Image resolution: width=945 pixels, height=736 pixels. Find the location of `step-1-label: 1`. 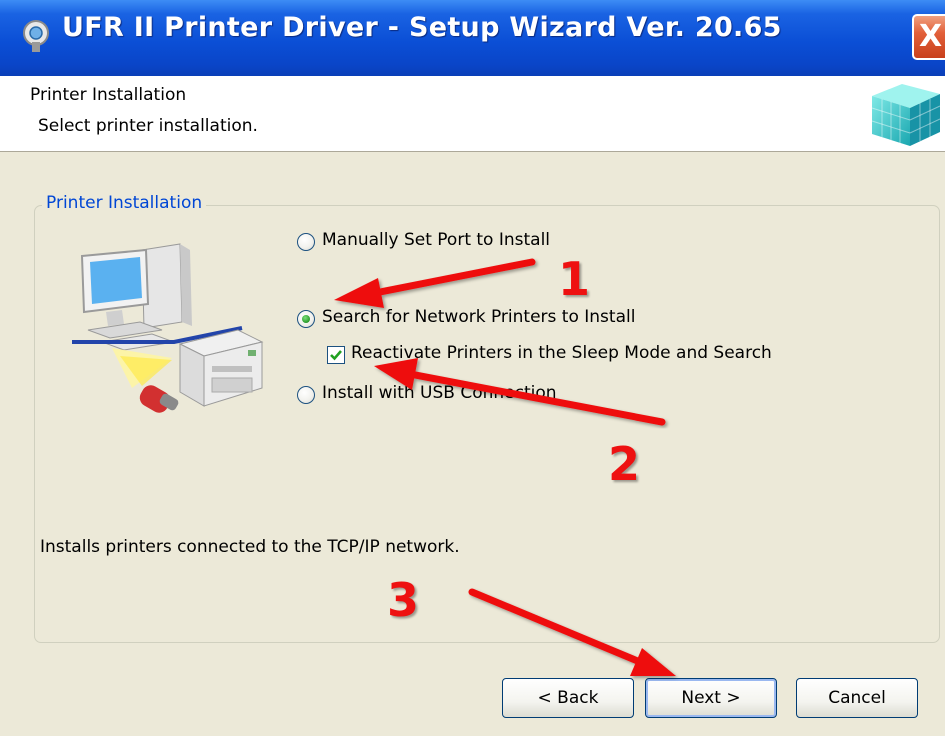

step-1-label: 1 is located at coordinates (574, 279).